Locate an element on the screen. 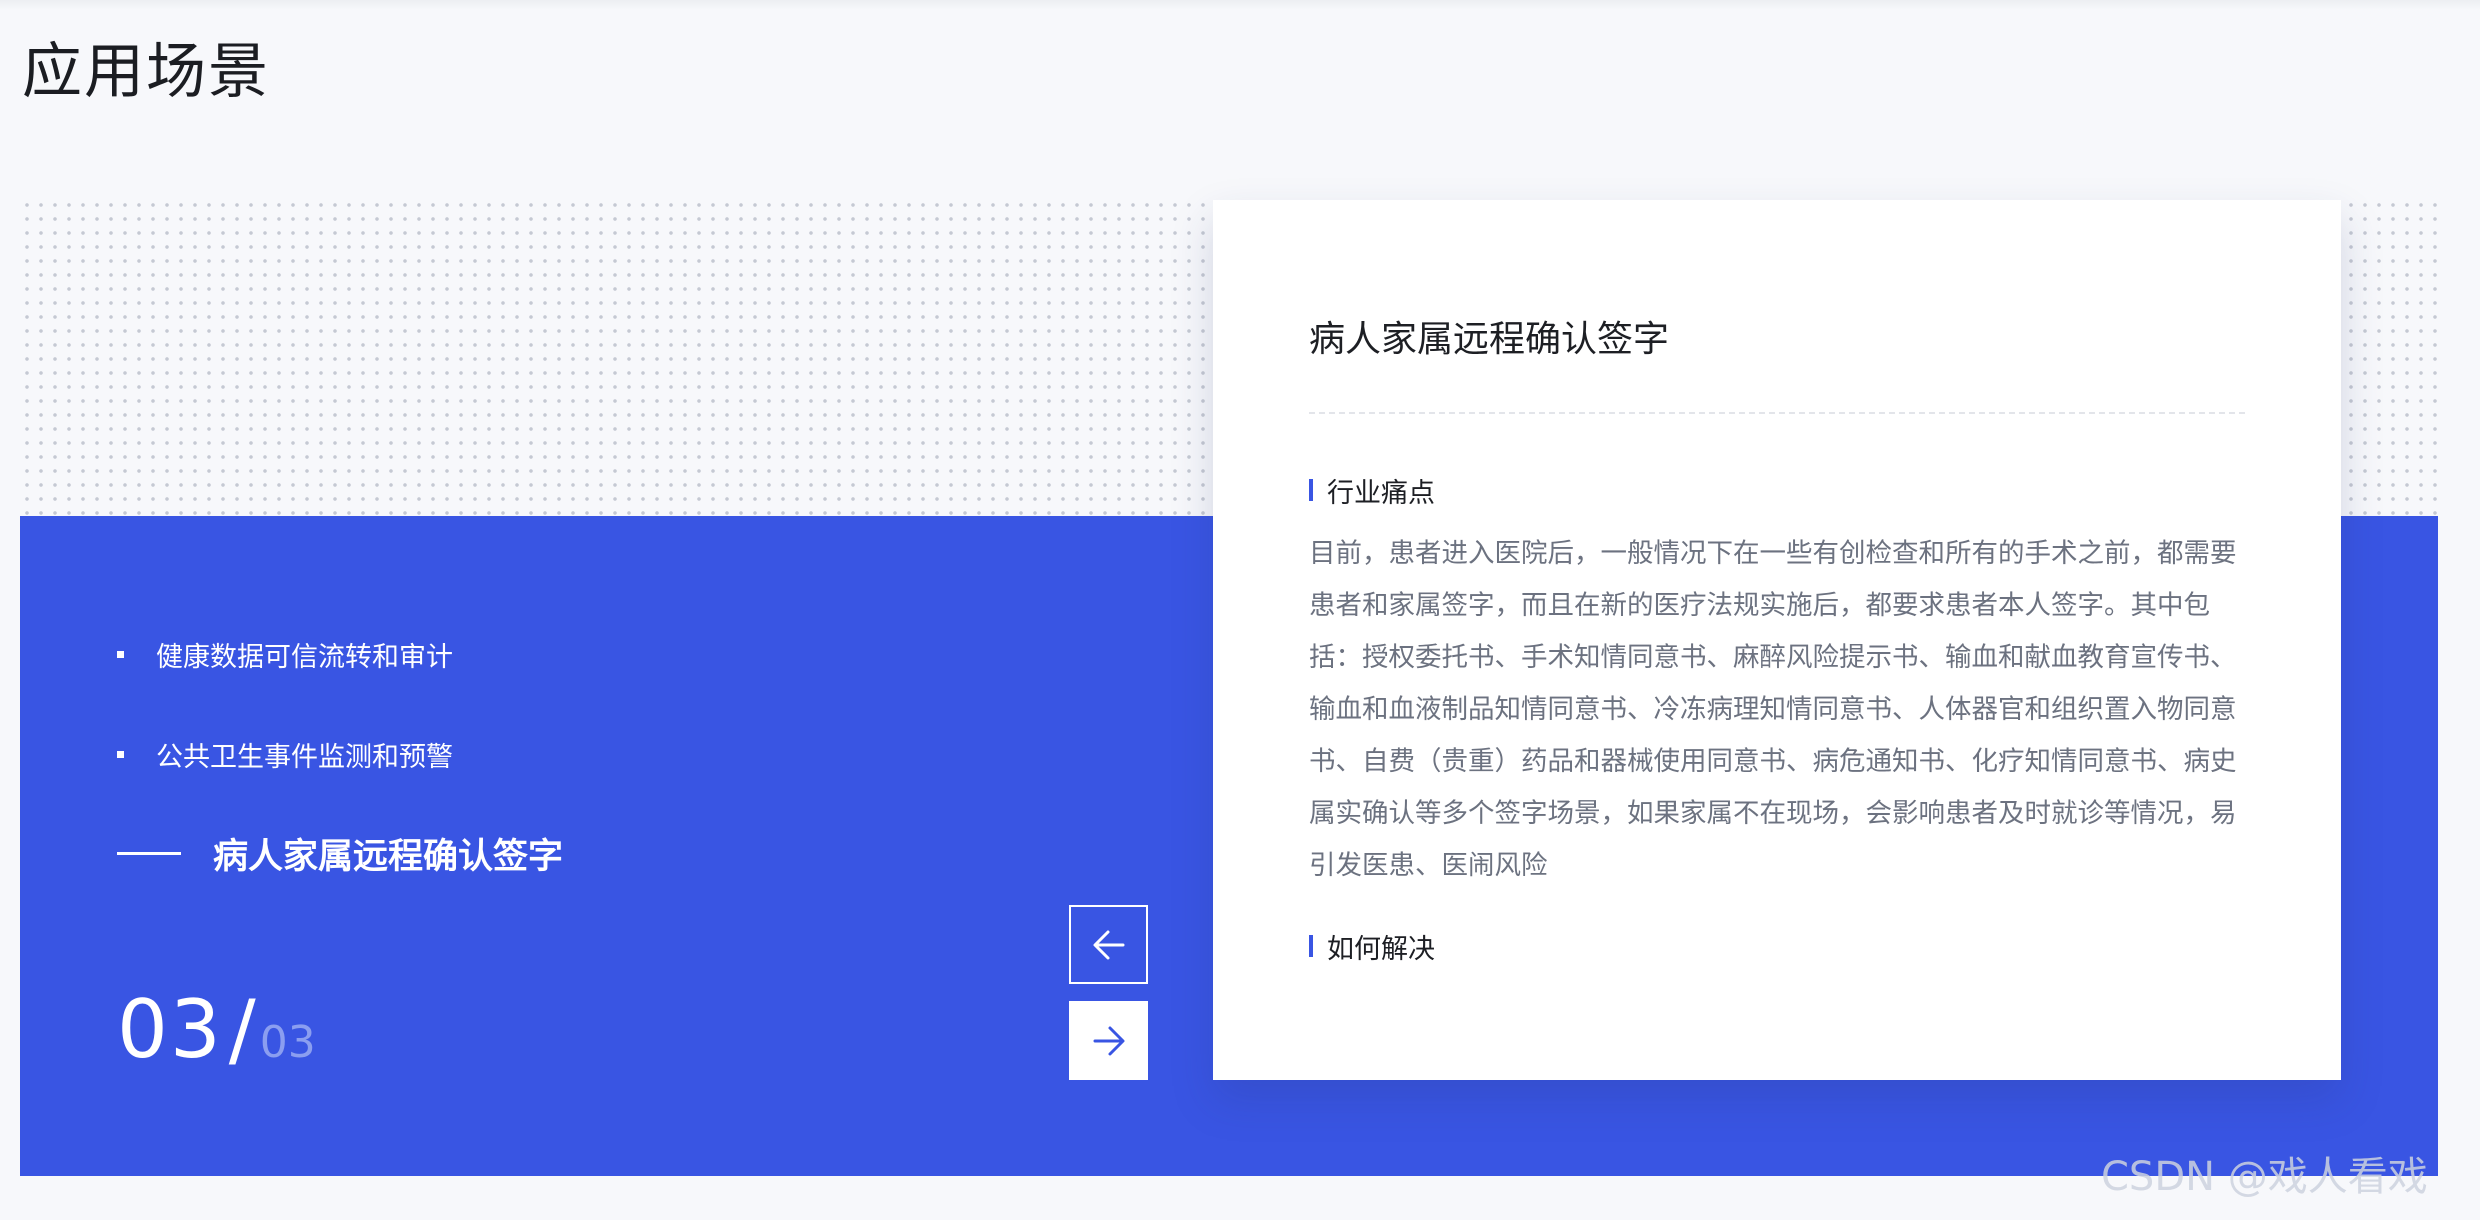  carousel-item-active: 病人家属远程确认签字 is located at coordinates (340, 853).